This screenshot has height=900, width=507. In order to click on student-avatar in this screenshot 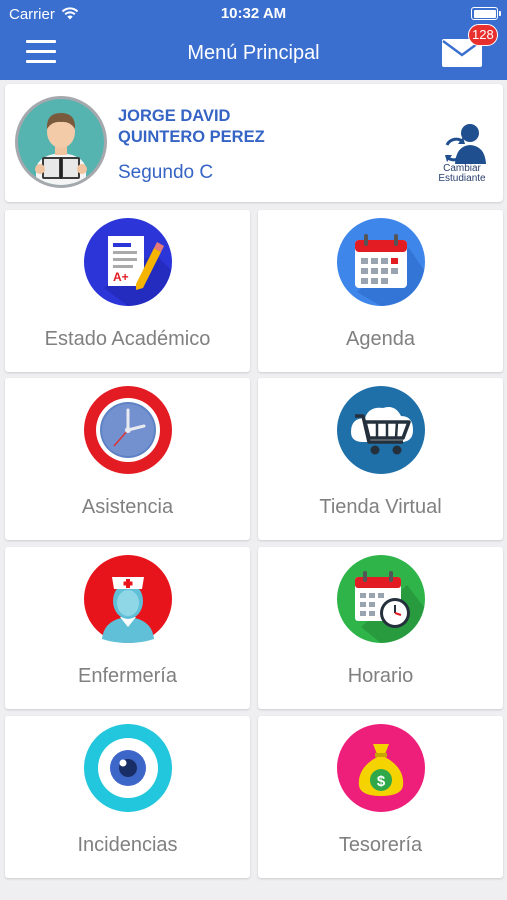, I will do `click(61, 142)`.